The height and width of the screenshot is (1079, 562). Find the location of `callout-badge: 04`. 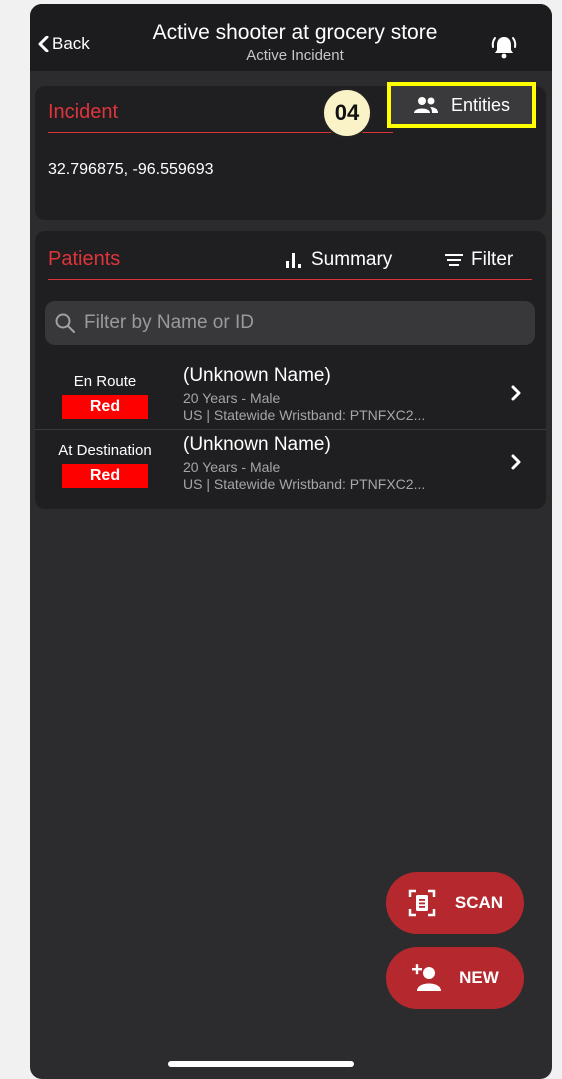

callout-badge: 04 is located at coordinates (347, 113).